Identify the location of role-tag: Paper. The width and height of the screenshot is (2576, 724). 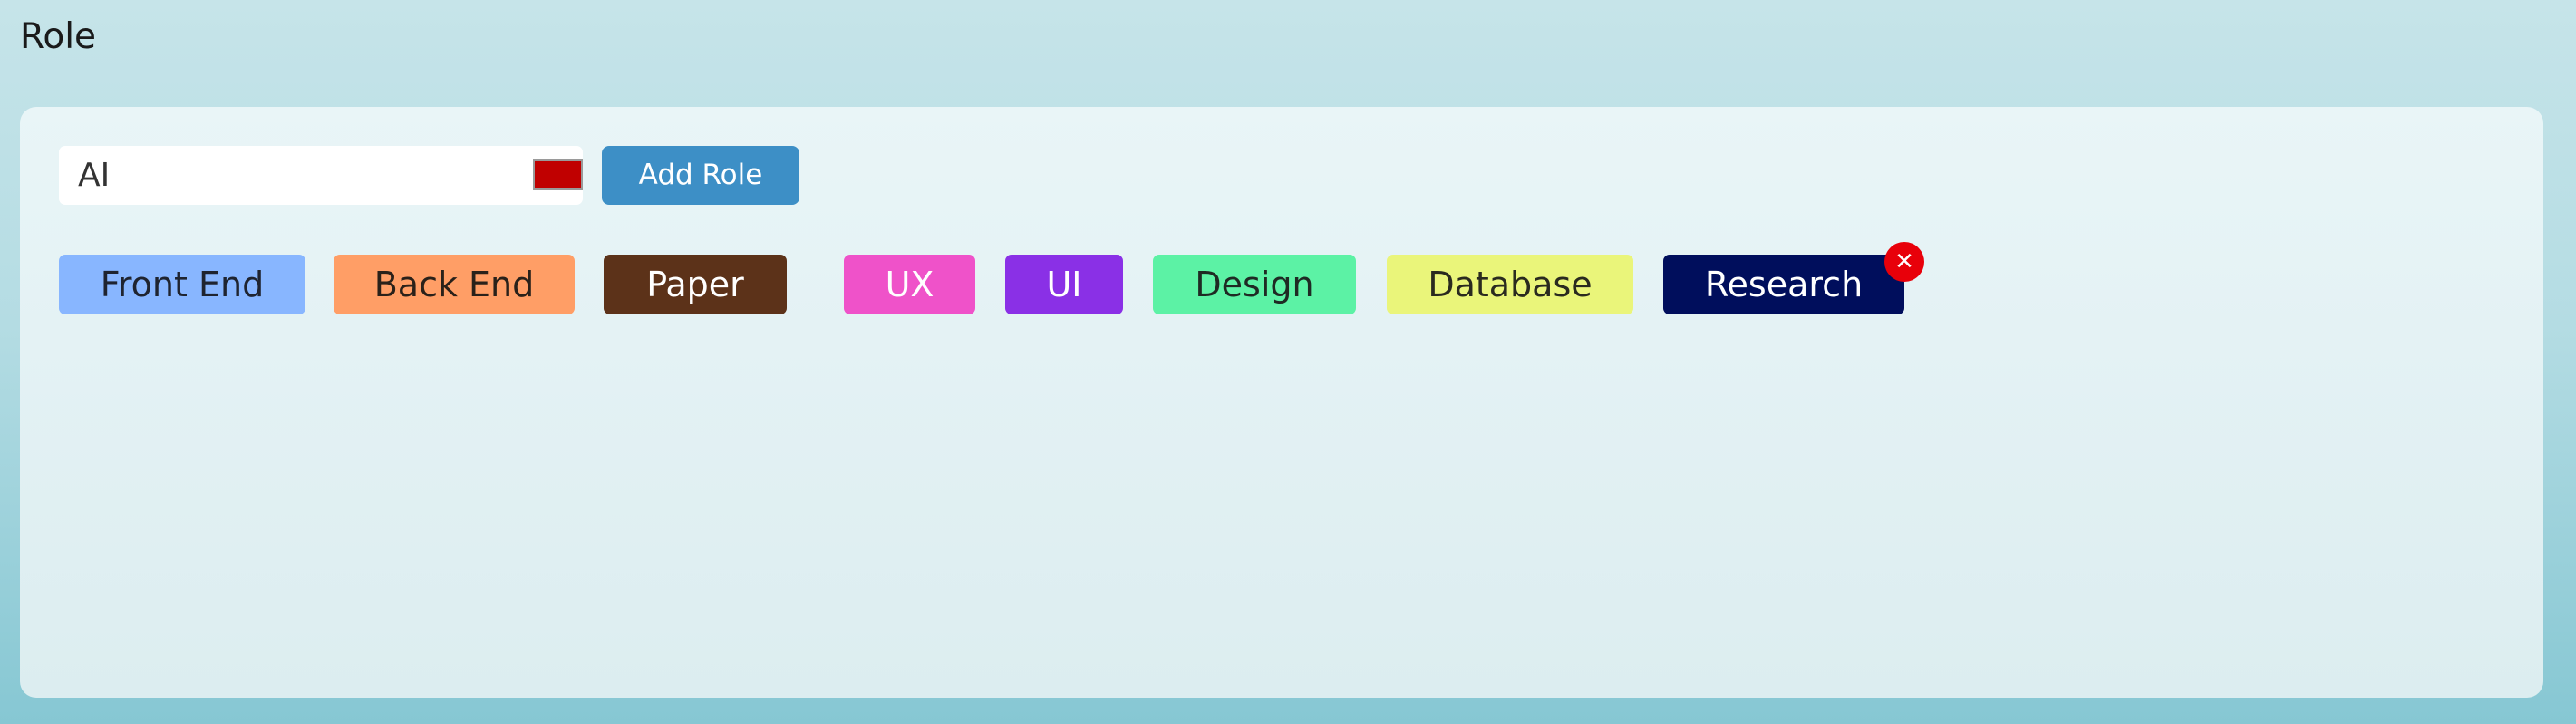
(695, 284).